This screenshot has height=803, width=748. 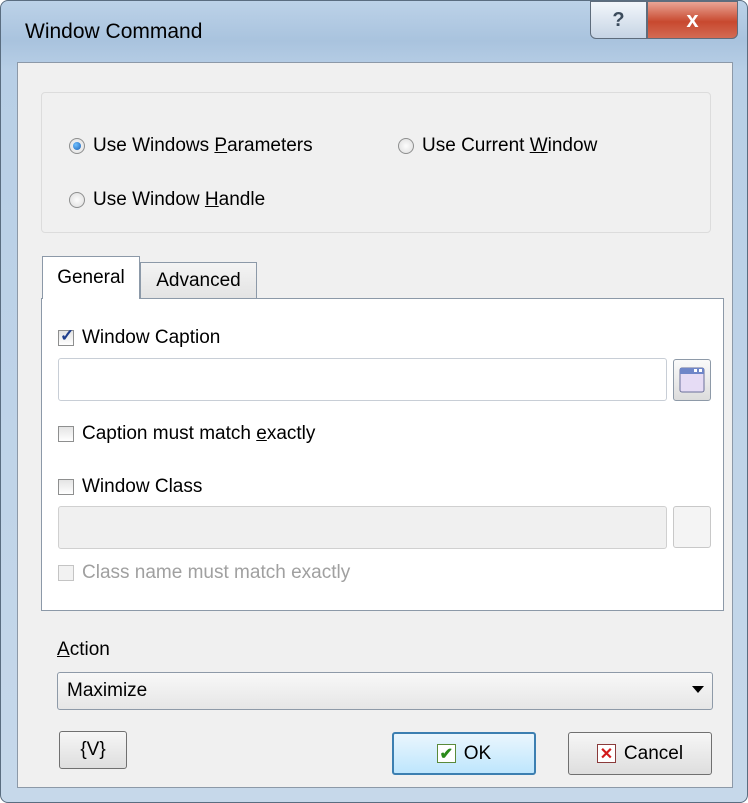 I want to click on radio-label: Use Current Window, so click(x=510, y=145).